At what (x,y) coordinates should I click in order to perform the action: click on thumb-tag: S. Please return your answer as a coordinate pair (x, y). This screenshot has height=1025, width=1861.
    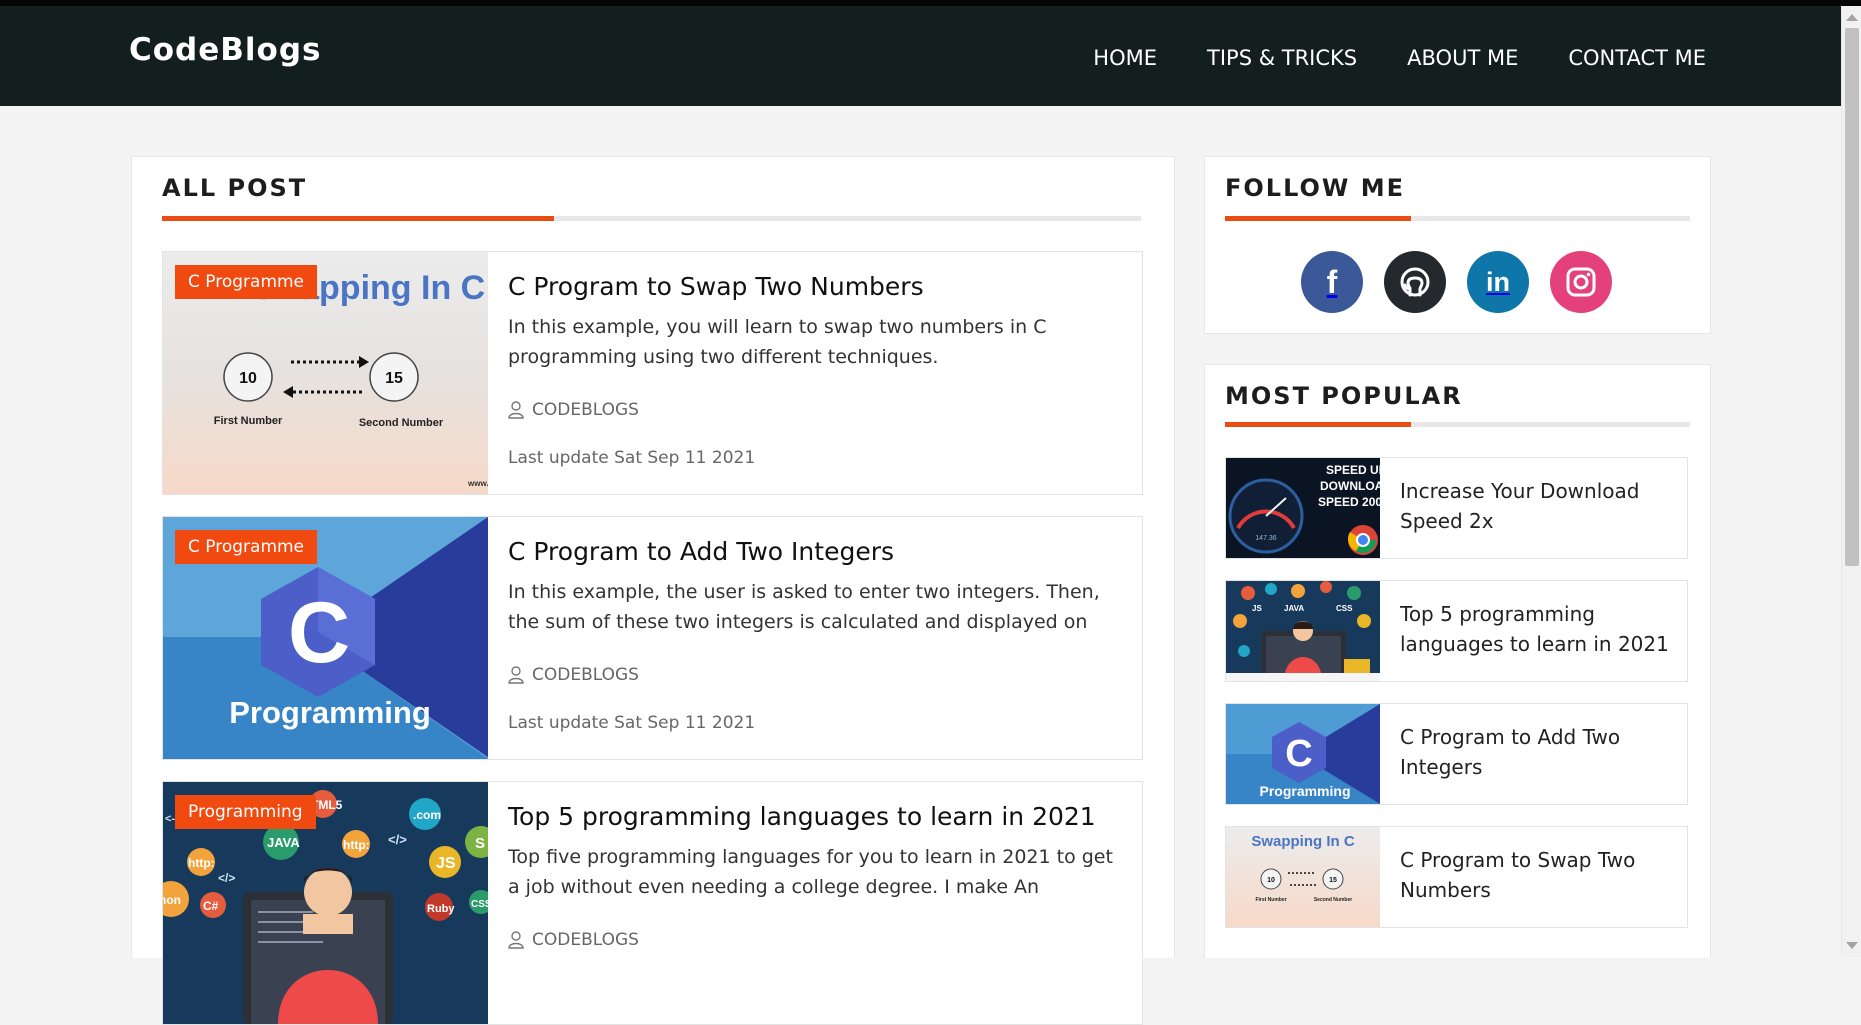
    Looking at the image, I should click on (480, 843).